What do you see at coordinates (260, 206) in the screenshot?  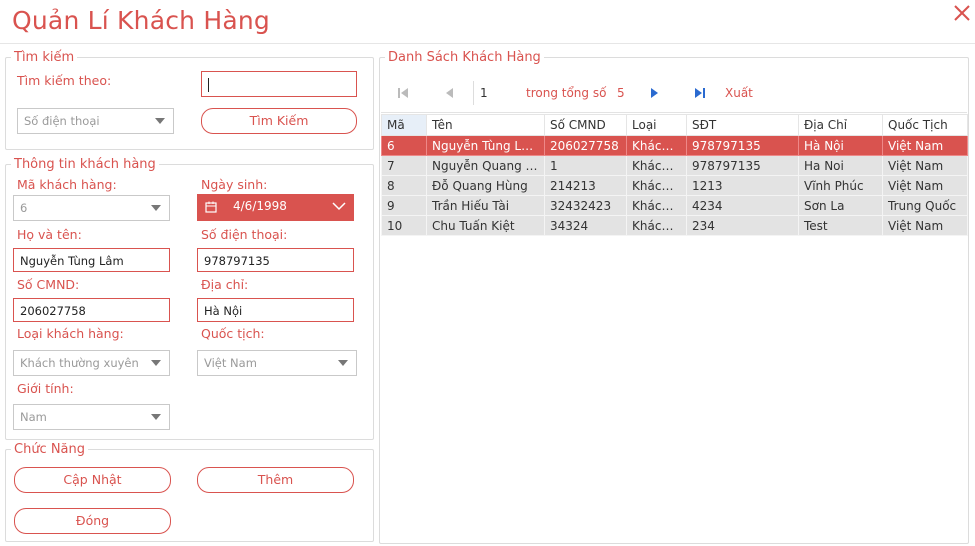 I see `dob-value: 4/6/1998` at bounding box center [260, 206].